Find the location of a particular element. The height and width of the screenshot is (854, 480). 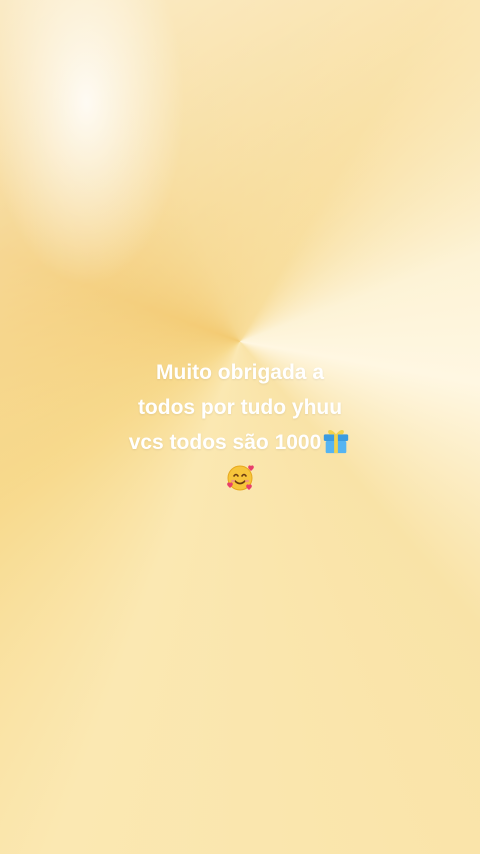

caption-line-2: todos por tudo yhuu is located at coordinates (240, 407).